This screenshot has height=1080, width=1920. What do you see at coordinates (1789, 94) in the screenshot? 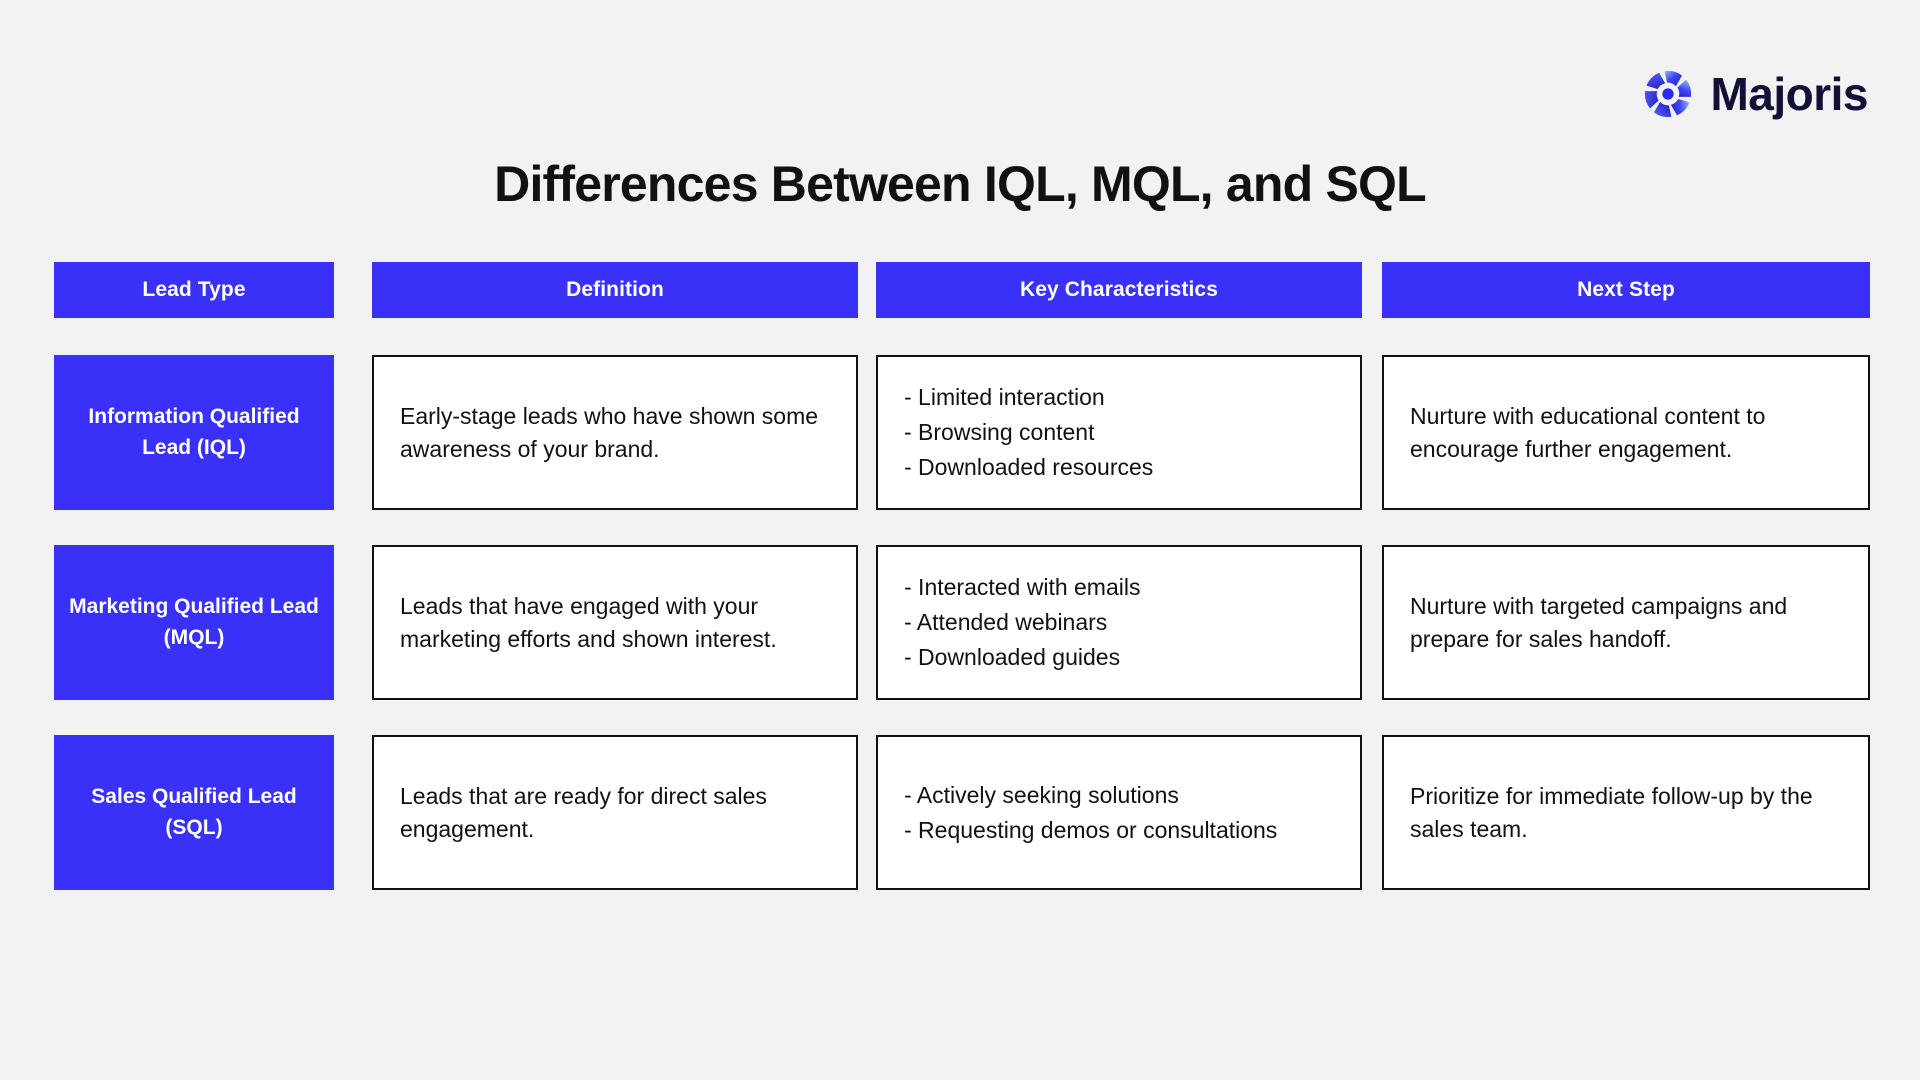
I see `brand-name: Majoris` at bounding box center [1789, 94].